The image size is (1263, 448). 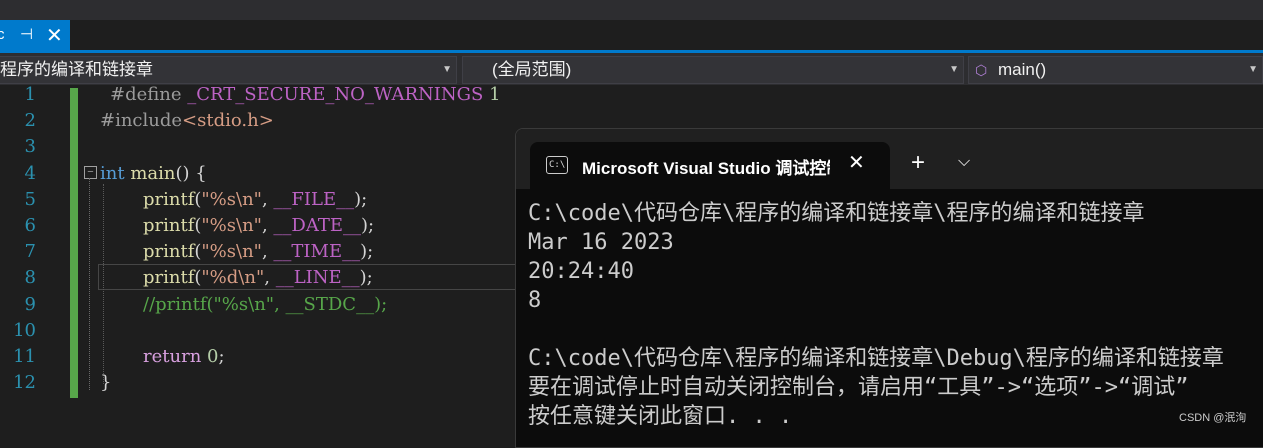 What do you see at coordinates (153, 173) in the screenshot?
I see `code-text: int main() {` at bounding box center [153, 173].